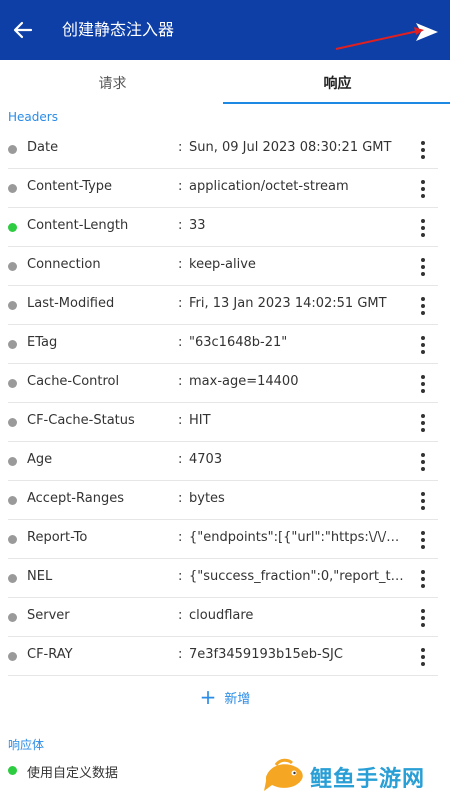 The image size is (450, 800). I want to click on response-body-section-label: 响应体, so click(26, 745).